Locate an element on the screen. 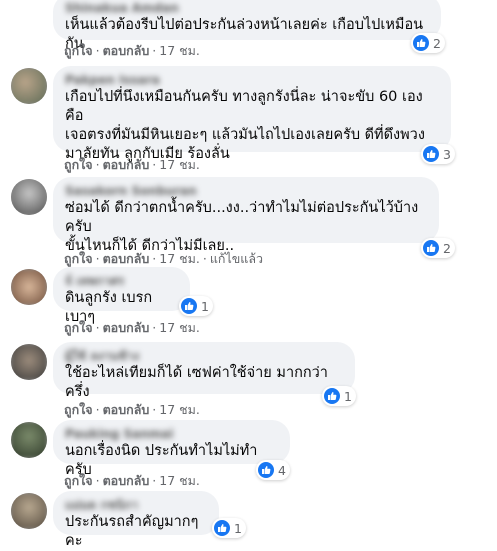 The width and height of the screenshot is (497, 551). comment-bubble: แม่มด กชนิกา ประกันรถสำคัญมากๆคะ is located at coordinates (136, 520).